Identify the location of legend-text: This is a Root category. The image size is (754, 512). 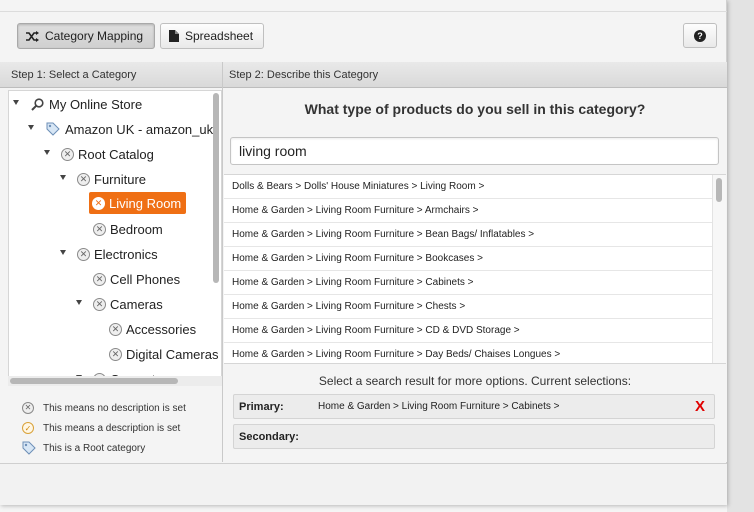
(94, 448).